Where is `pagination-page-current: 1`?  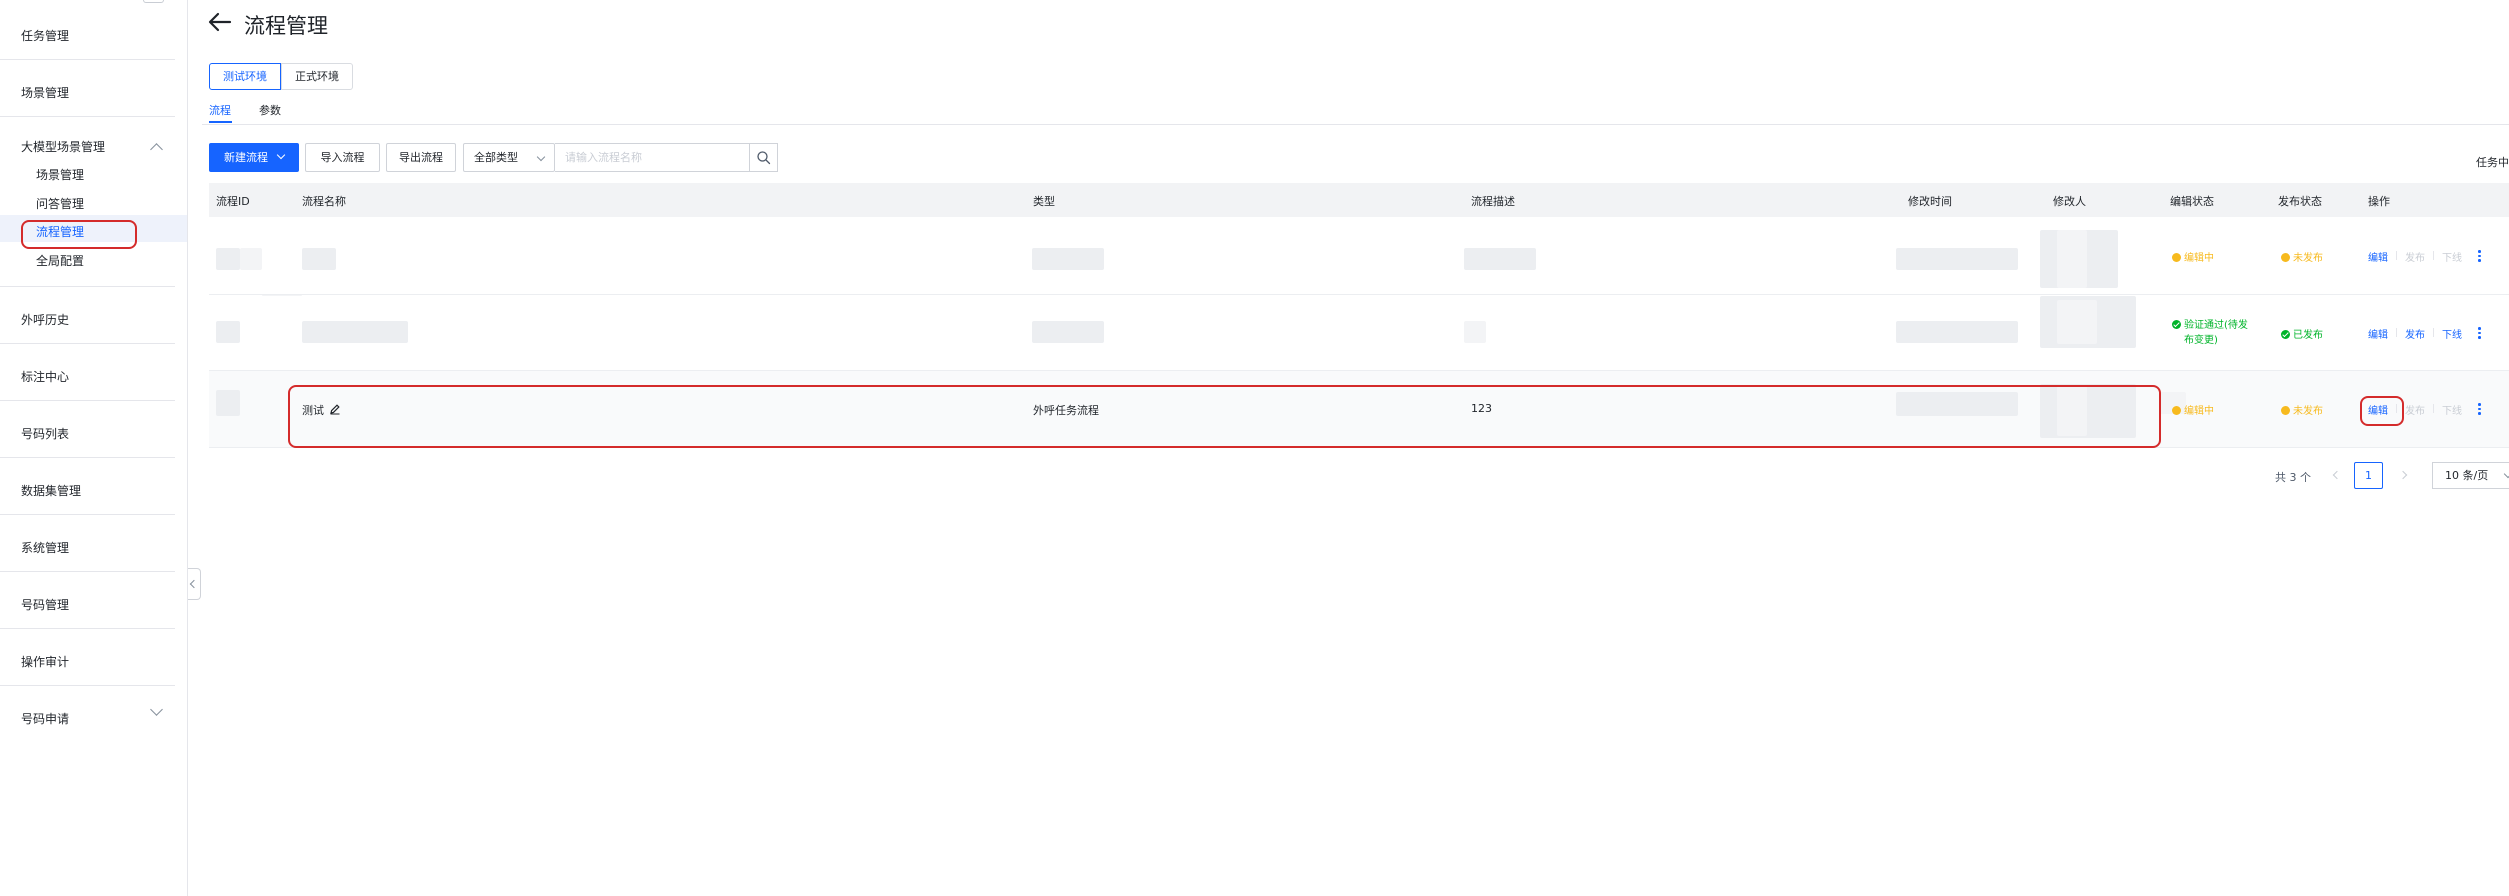
pagination-page-current: 1 is located at coordinates (2368, 475).